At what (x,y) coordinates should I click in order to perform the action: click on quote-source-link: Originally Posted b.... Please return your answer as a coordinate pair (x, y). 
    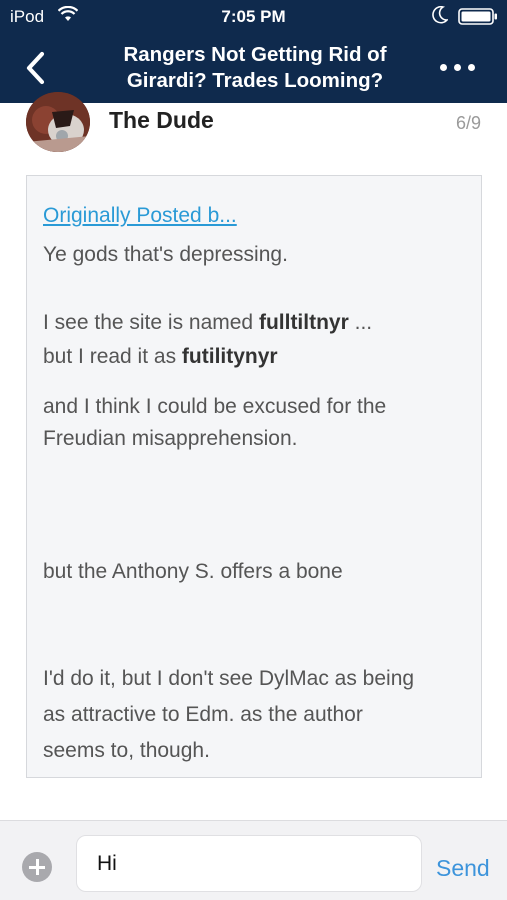
    Looking at the image, I should click on (253, 216).